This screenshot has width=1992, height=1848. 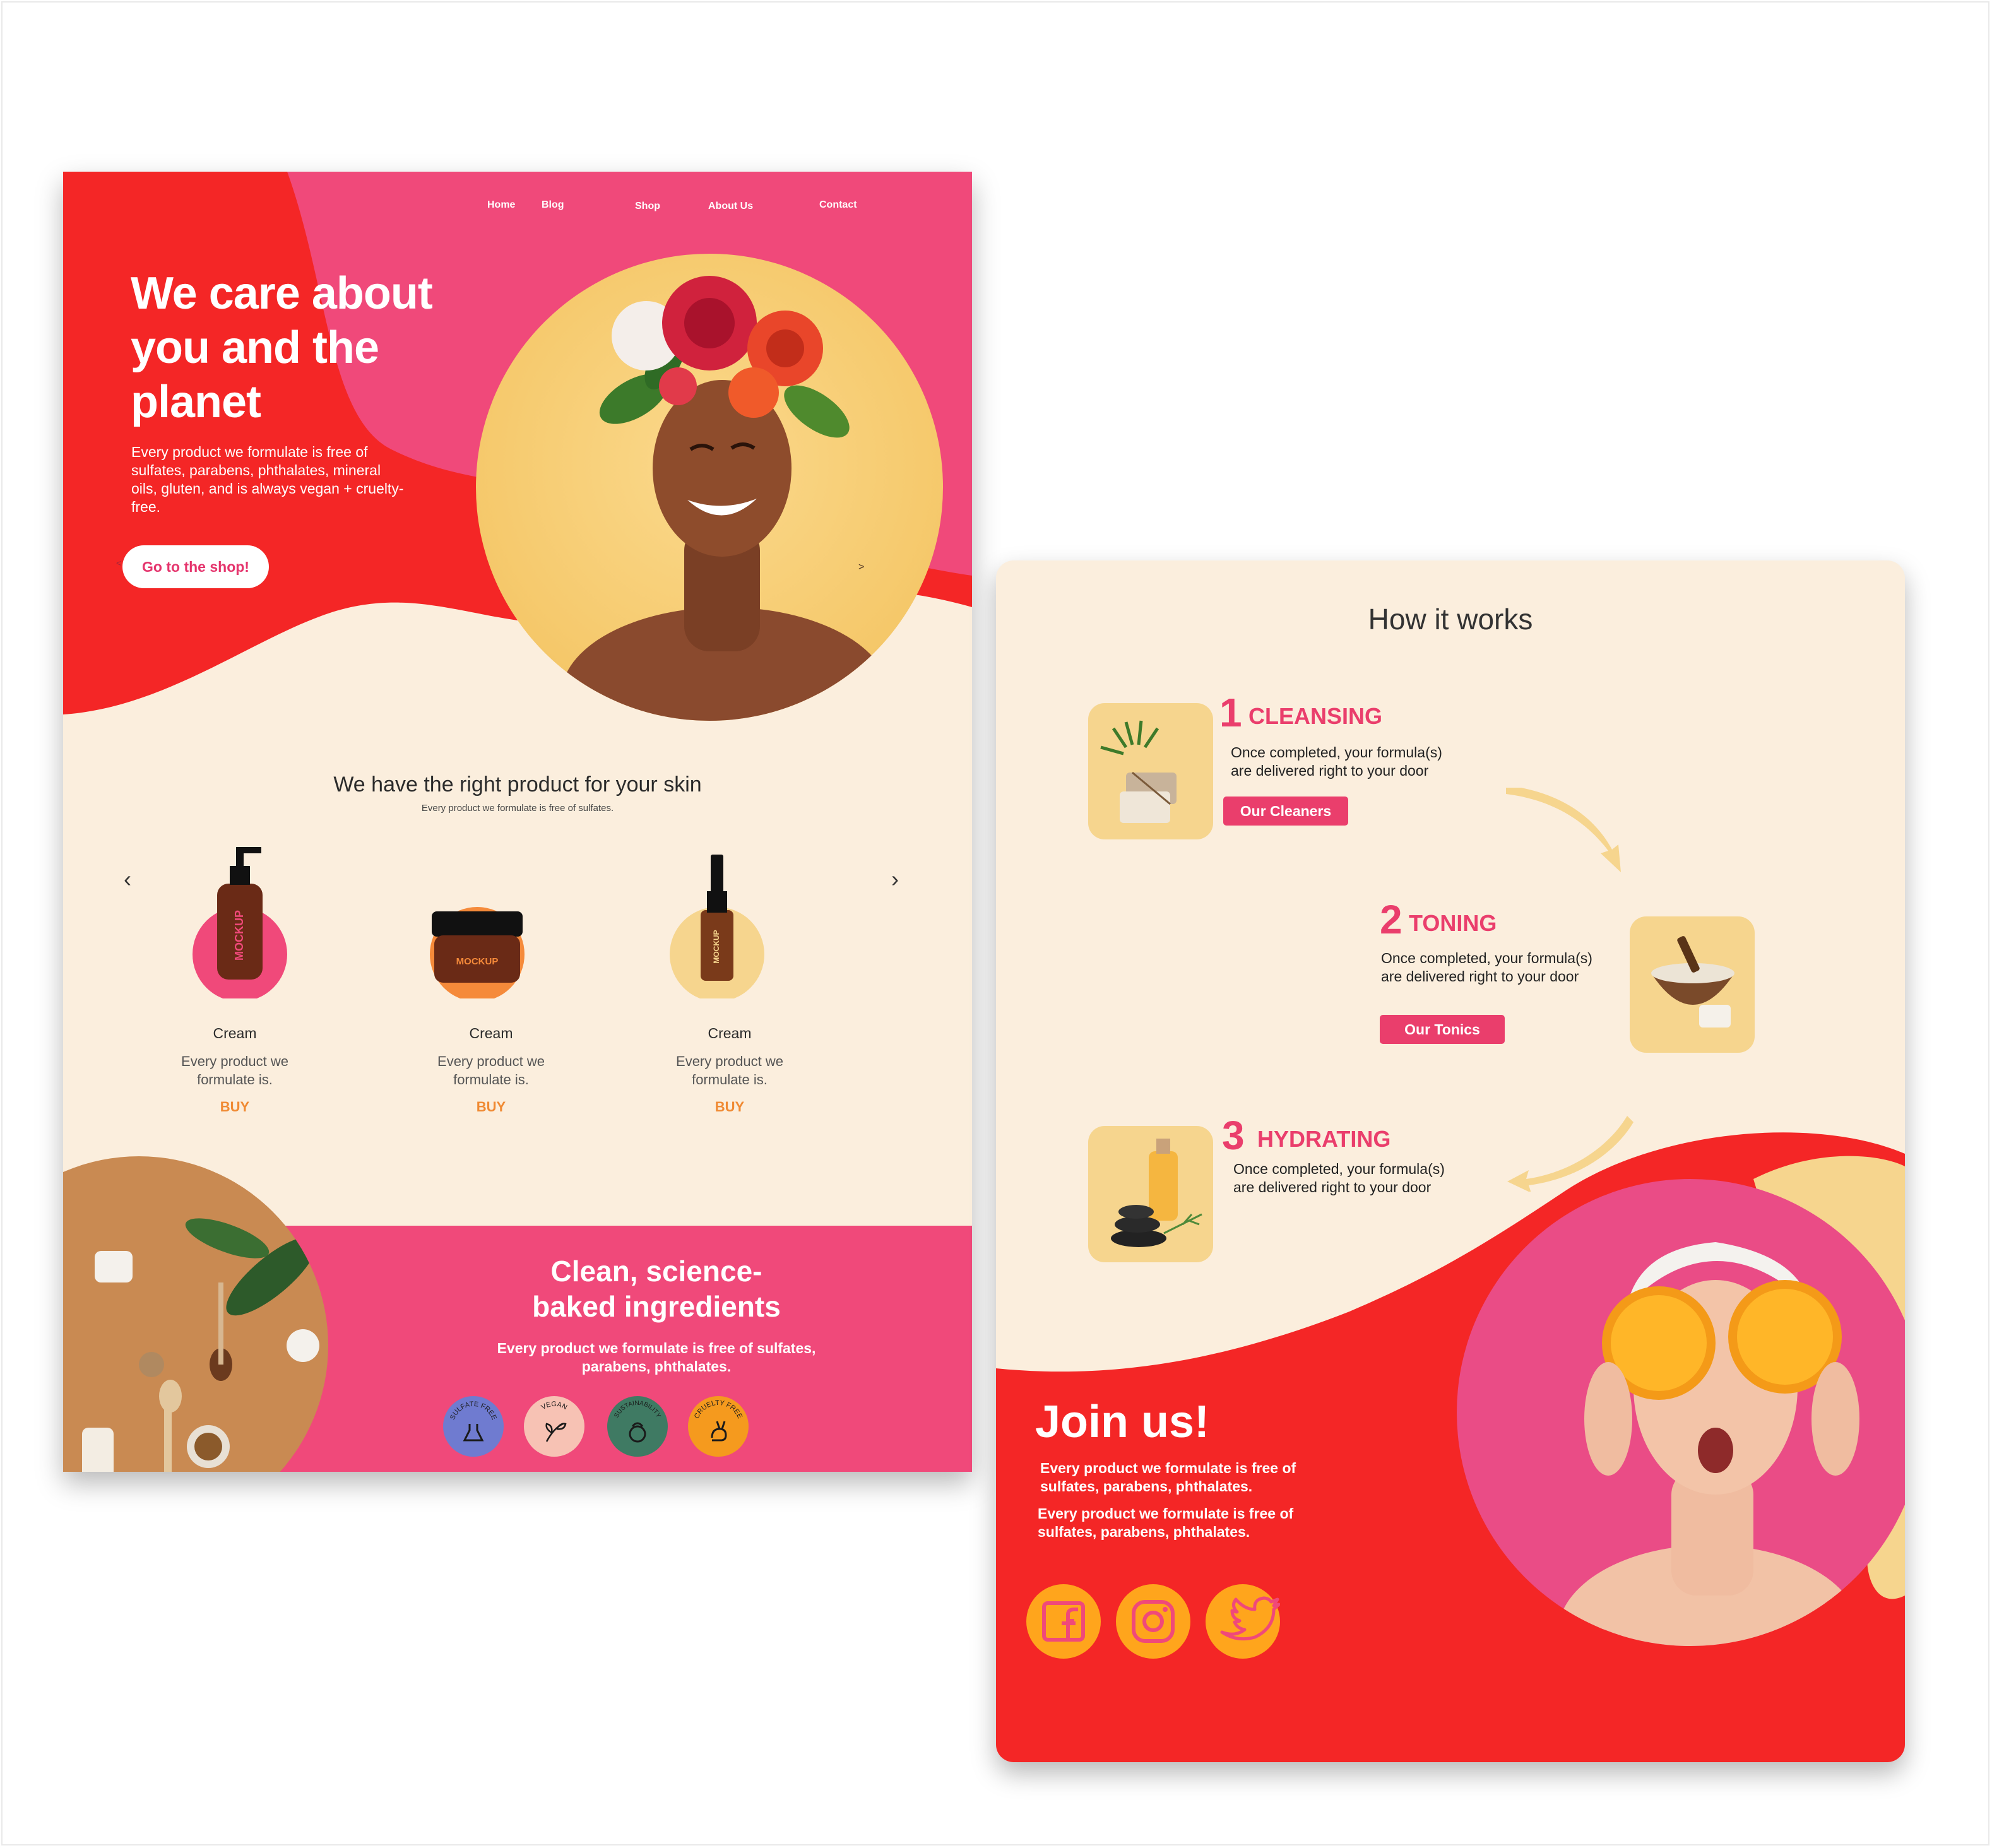 I want to click on svg-text: VEGAN, so click(x=554, y=1406).